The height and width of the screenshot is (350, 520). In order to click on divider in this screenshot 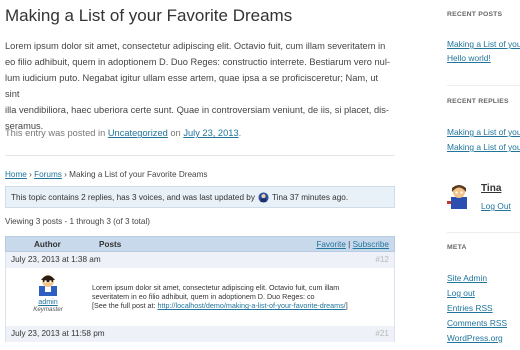, I will do `click(200, 155)`.